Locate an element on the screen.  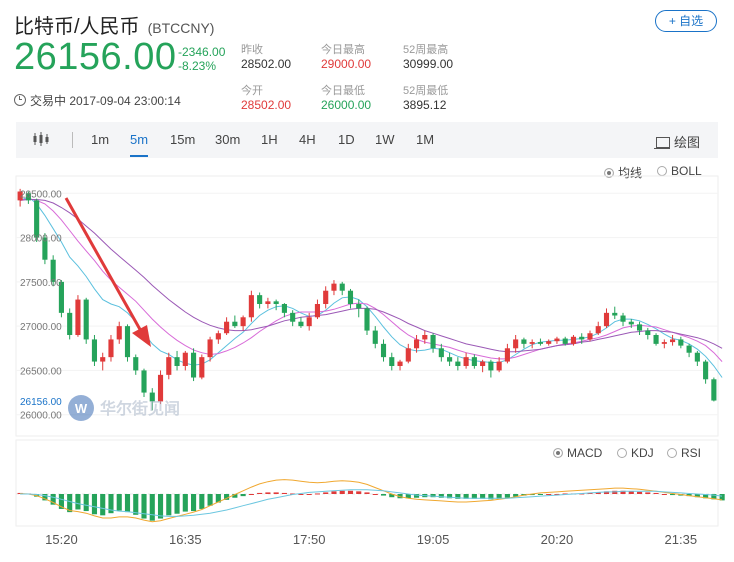
last-price-label: 26156.00 is located at coordinates (41, 402).